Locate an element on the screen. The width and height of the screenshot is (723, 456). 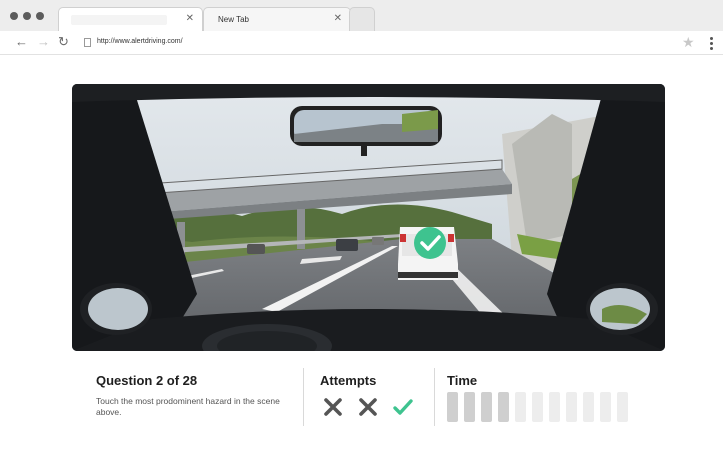
attempts-title: Attempts is located at coordinates (348, 380).